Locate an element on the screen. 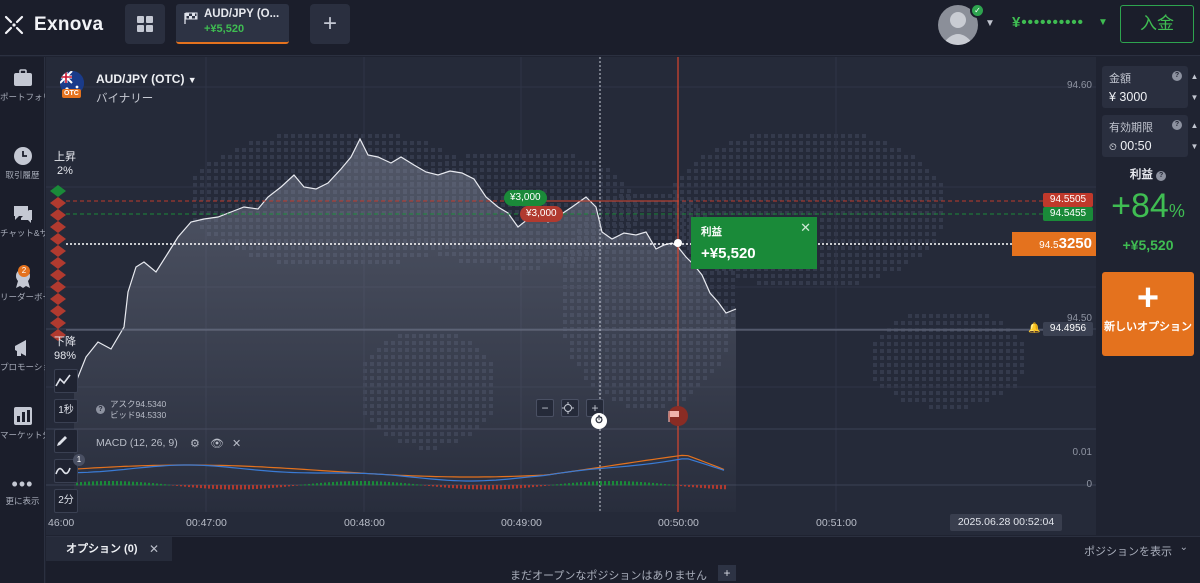 The width and height of the screenshot is (1200, 583). bell-icon: 🔔 is located at coordinates (1034, 328).